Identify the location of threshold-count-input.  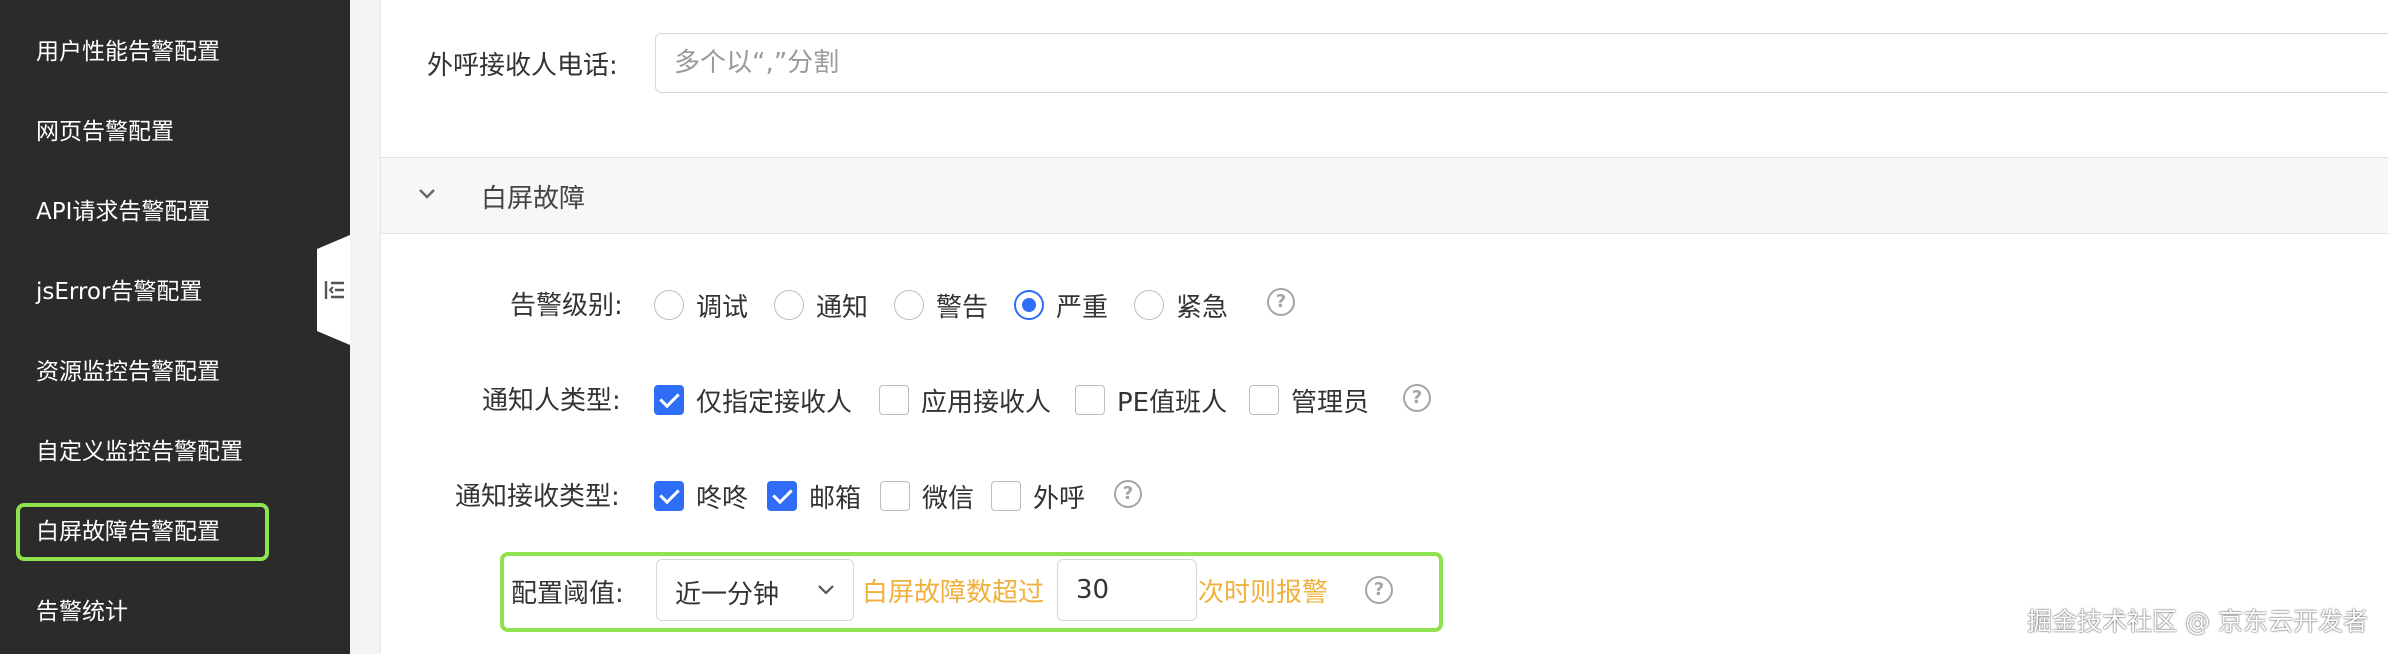
(1127, 590).